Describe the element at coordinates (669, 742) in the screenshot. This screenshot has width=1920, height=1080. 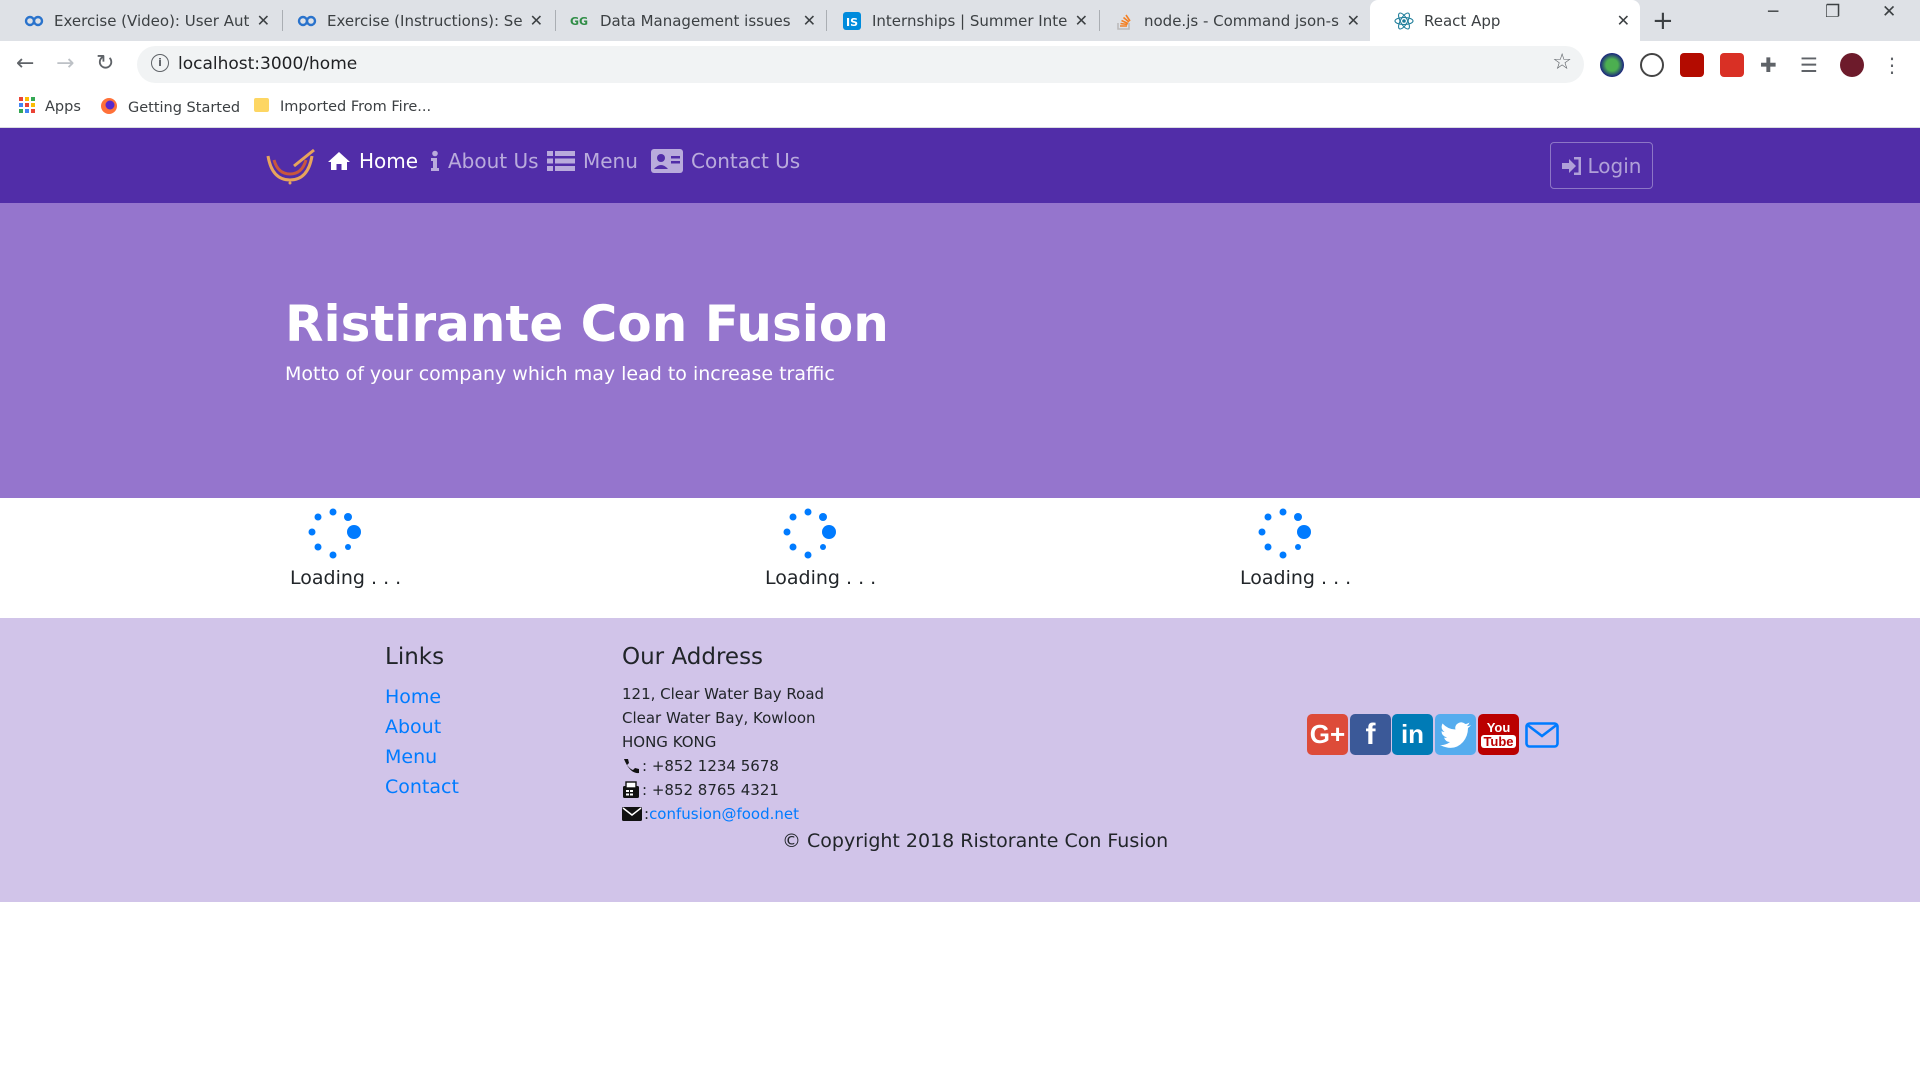
I see `address-line: HONG KONG` at that location.